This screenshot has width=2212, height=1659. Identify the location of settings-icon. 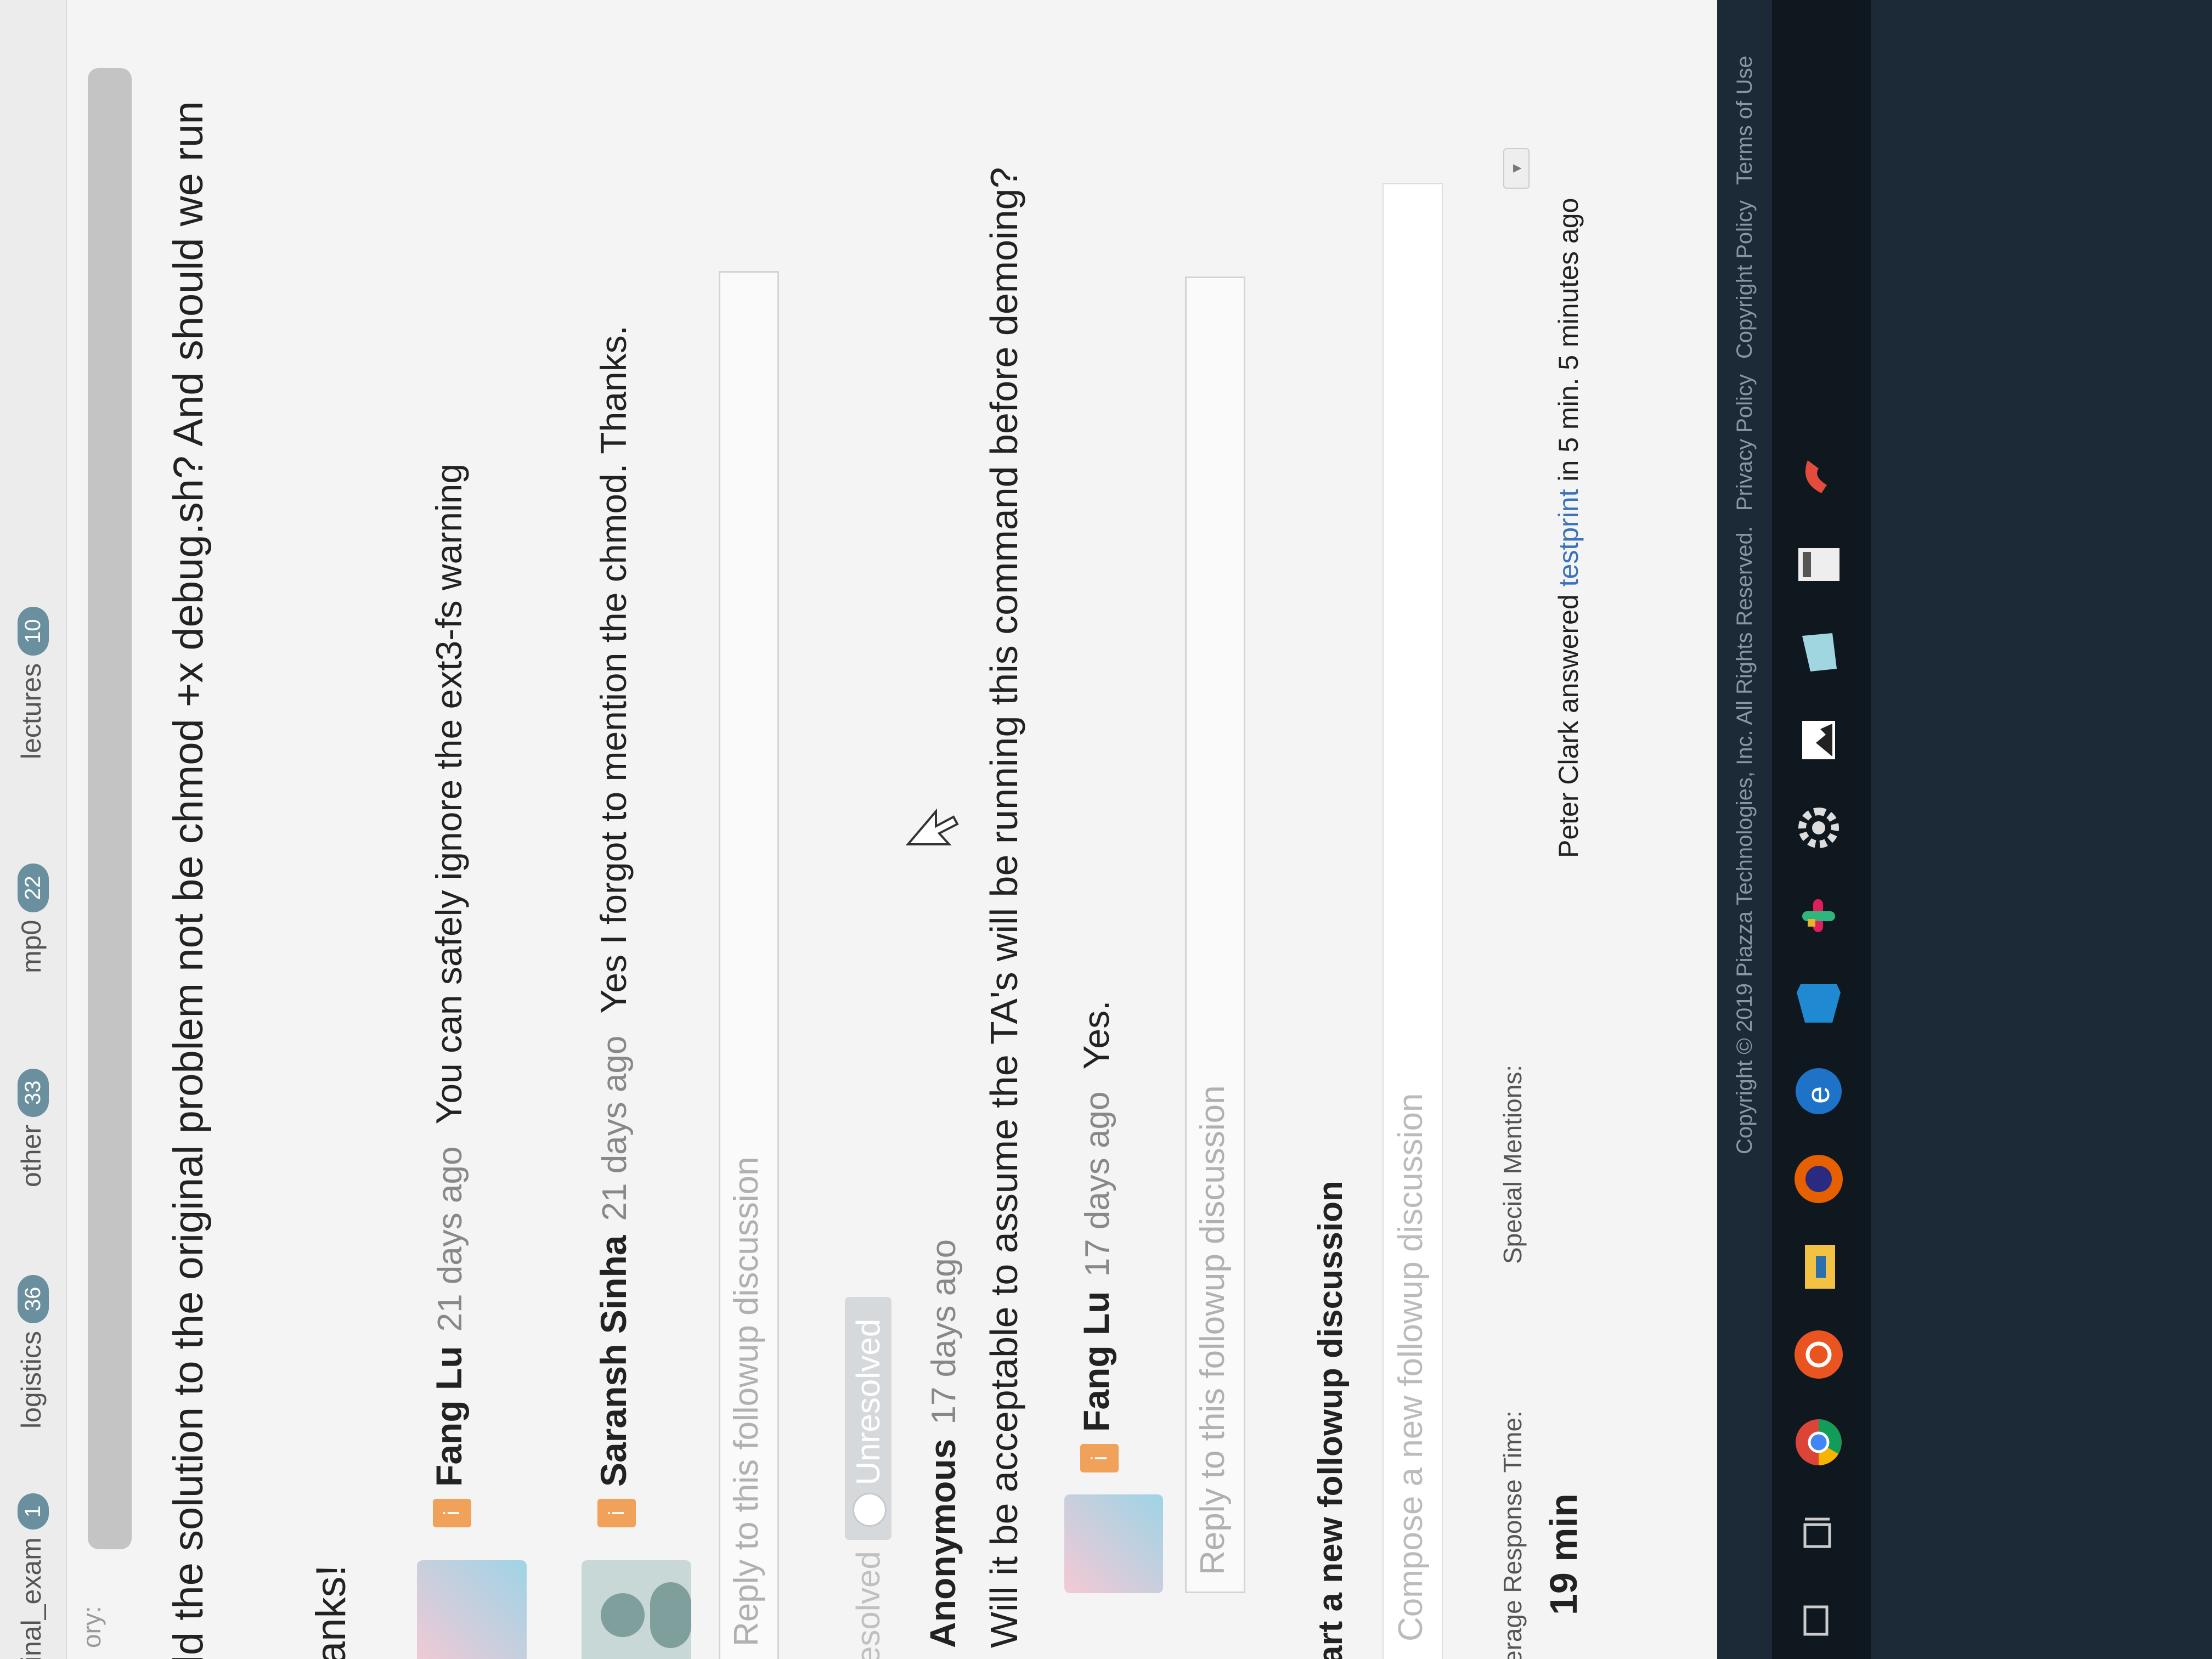
(1819, 828).